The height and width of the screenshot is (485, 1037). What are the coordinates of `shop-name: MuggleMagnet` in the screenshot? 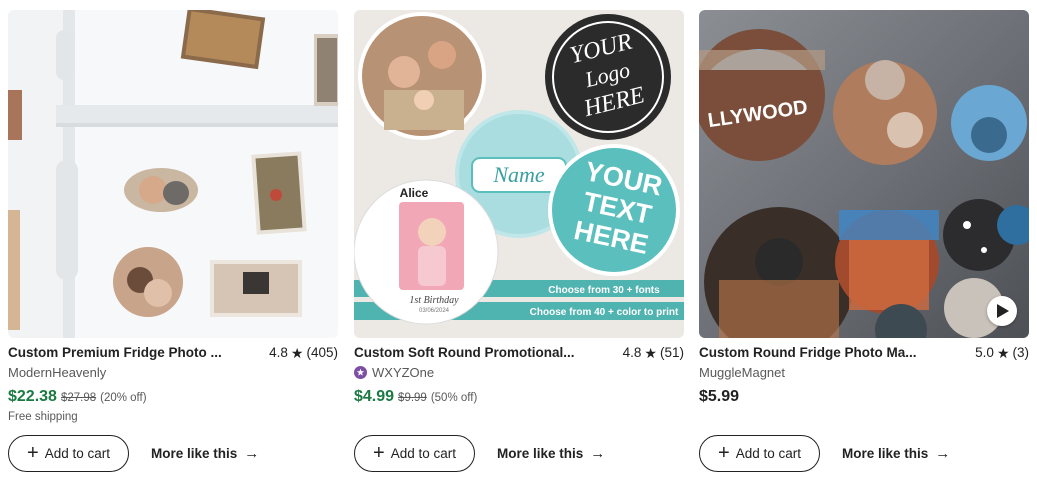 It's located at (864, 372).